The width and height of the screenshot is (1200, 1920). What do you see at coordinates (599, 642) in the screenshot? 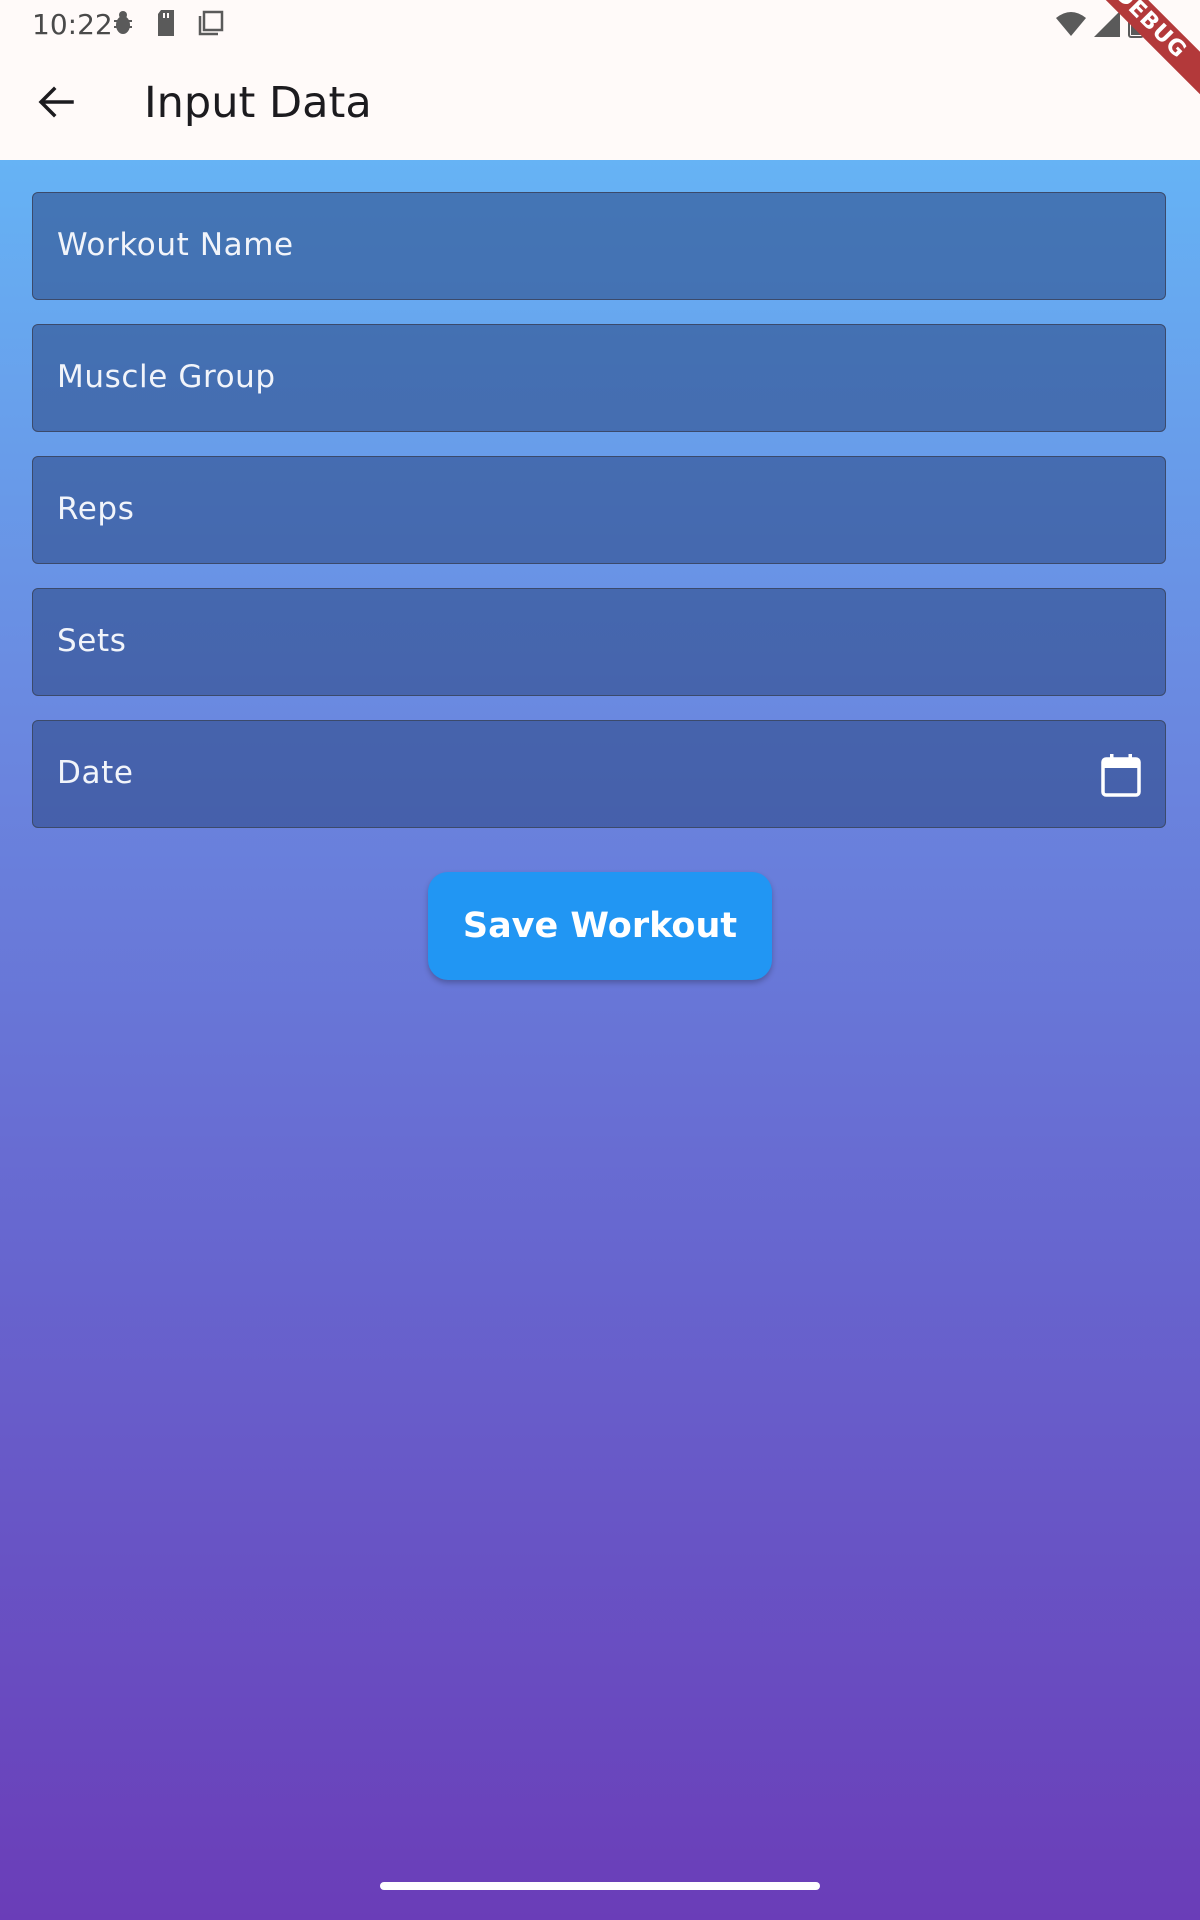
I see `sets-field: Sets` at bounding box center [599, 642].